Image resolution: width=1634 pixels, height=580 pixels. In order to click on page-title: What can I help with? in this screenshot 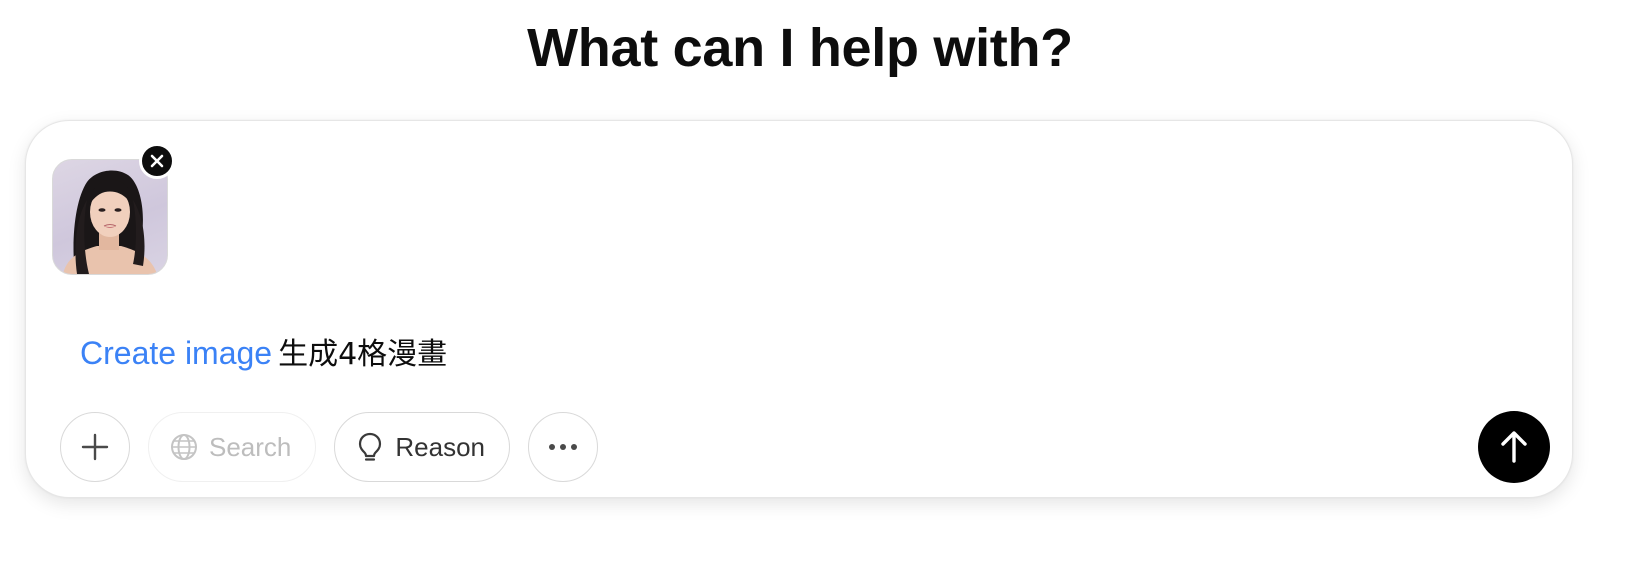, I will do `click(800, 48)`.